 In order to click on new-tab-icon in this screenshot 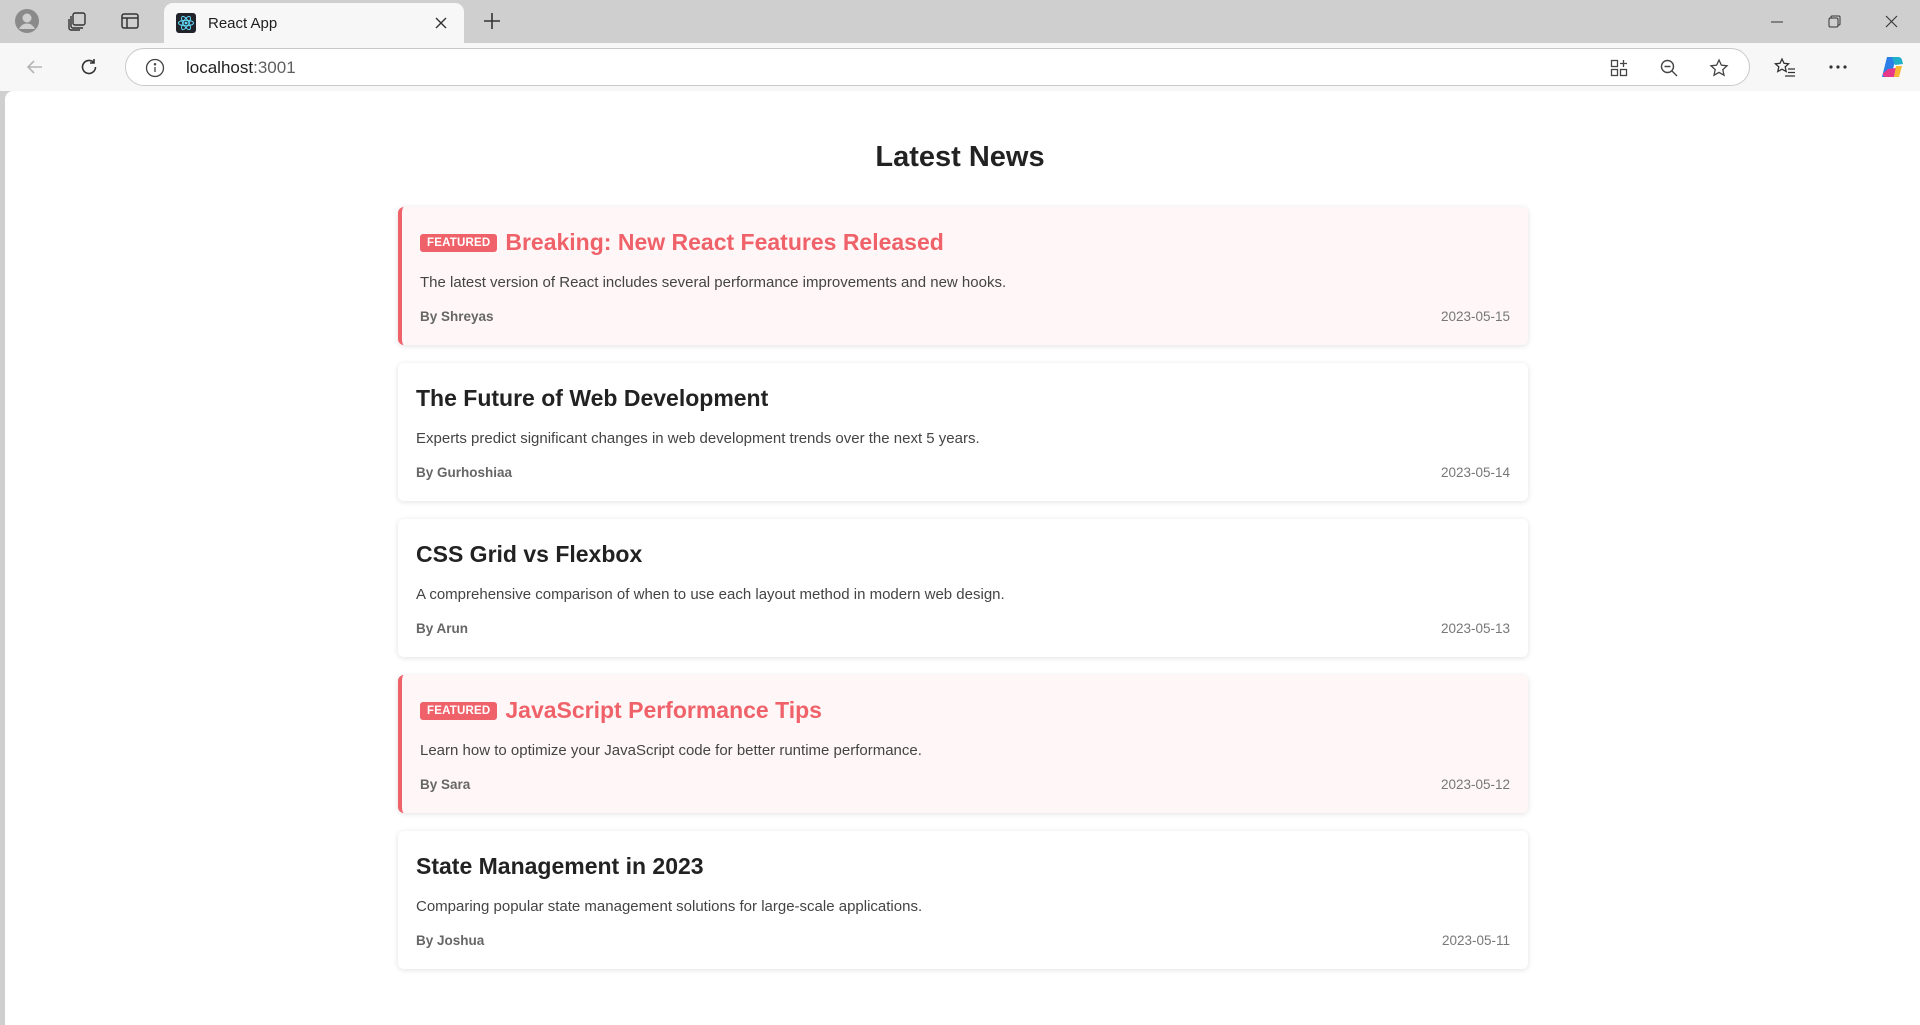, I will do `click(492, 21)`.